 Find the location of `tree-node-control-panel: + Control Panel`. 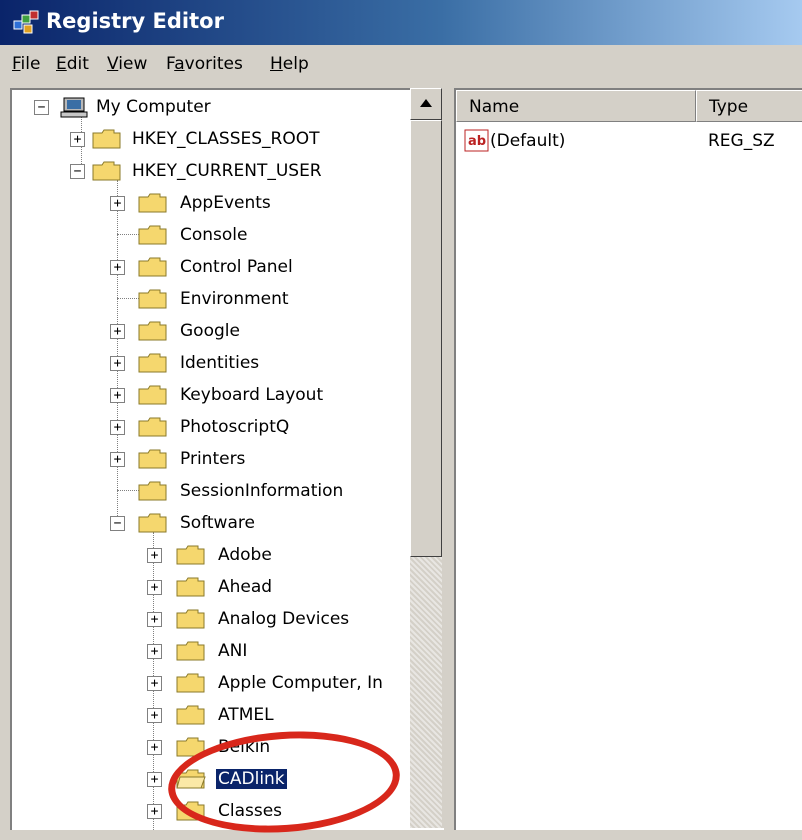

tree-node-control-panel: + Control Panel is located at coordinates (212, 267).